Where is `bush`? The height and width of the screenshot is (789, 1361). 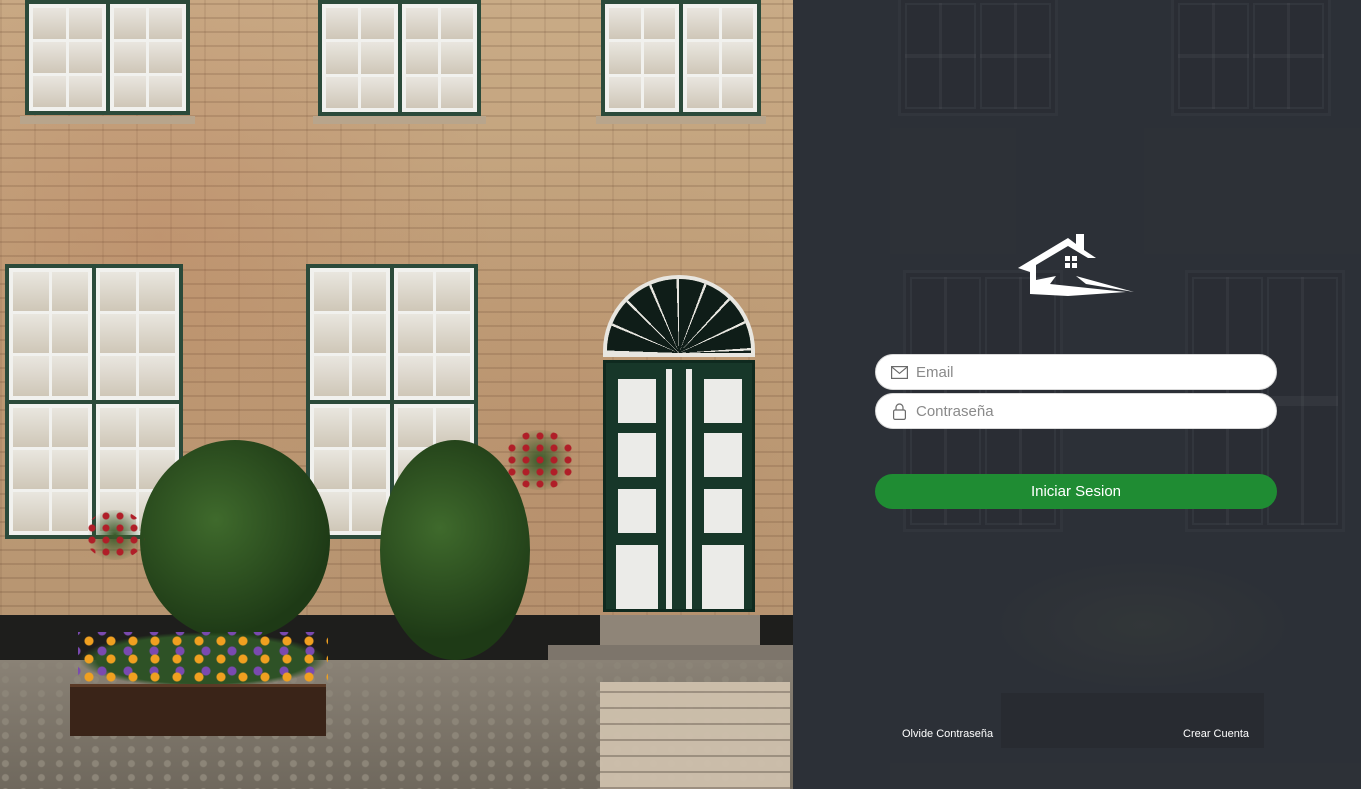 bush is located at coordinates (235, 540).